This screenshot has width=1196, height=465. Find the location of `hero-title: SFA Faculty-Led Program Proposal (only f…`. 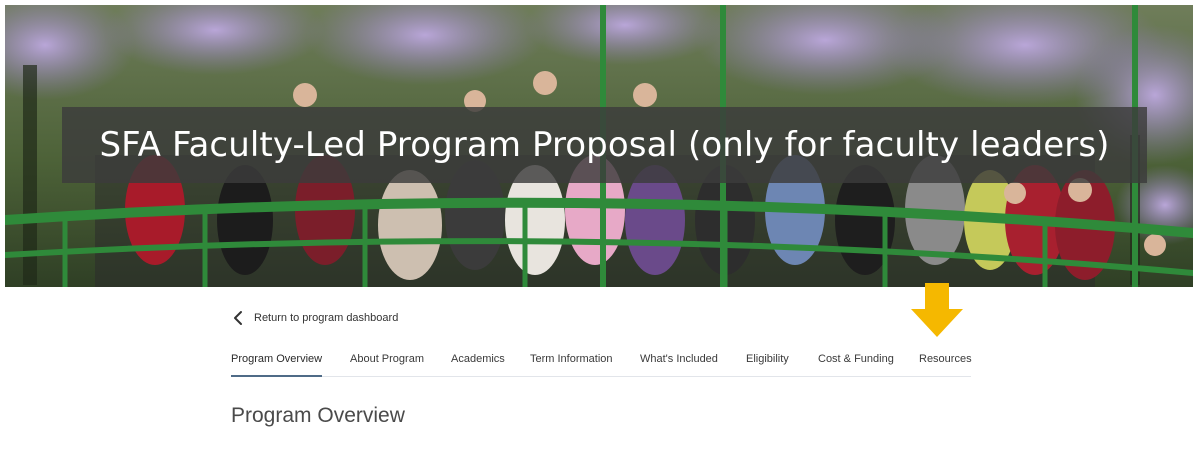

hero-title: SFA Faculty-Led Program Proposal (only f… is located at coordinates (604, 145).